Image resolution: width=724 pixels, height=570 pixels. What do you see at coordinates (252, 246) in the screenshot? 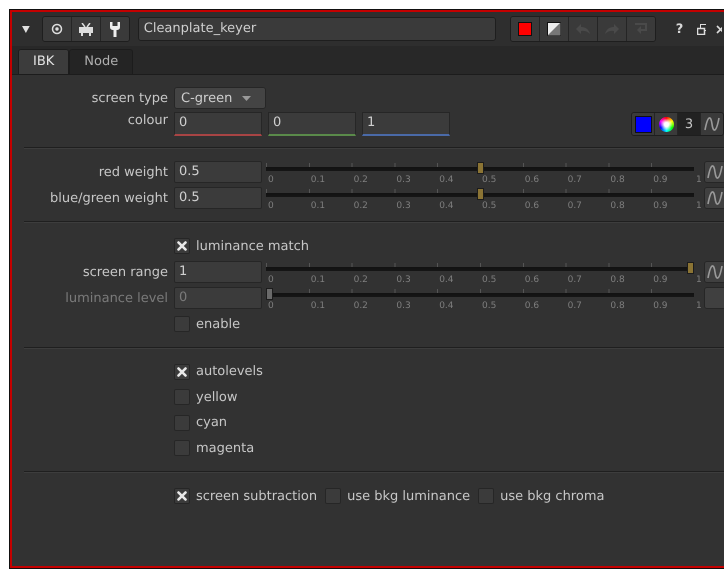
I see `checkbox-label: luminance match` at bounding box center [252, 246].